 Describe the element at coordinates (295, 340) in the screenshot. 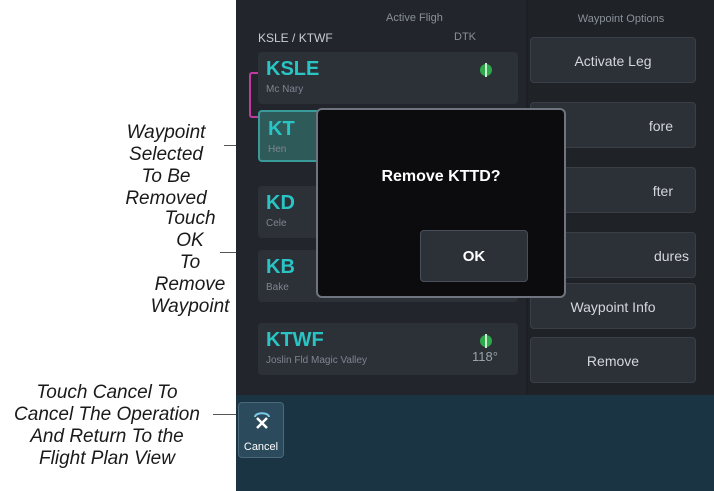

I see `waypoint-id: KTWF` at that location.